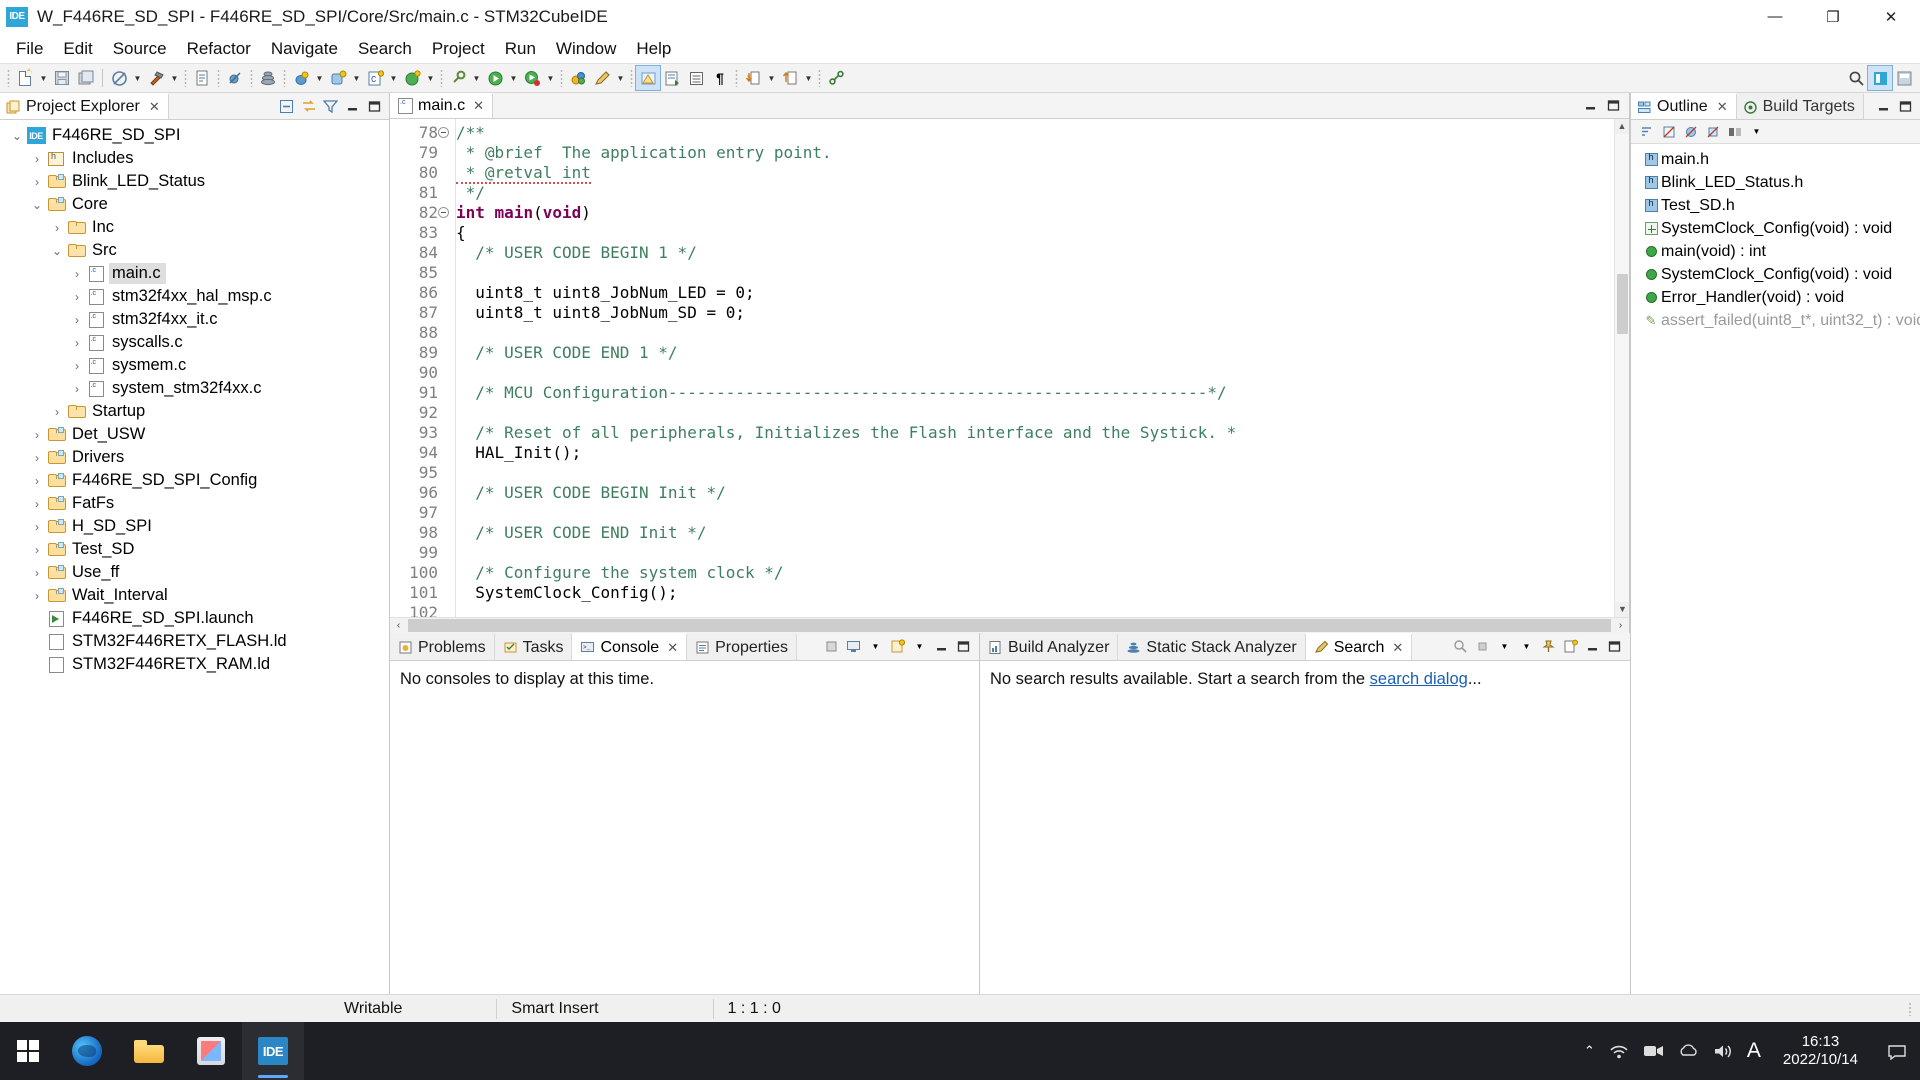 This screenshot has height=1080, width=1920. Describe the element at coordinates (875, 646) in the screenshot. I see `display-console-dropdown: ▼` at that location.